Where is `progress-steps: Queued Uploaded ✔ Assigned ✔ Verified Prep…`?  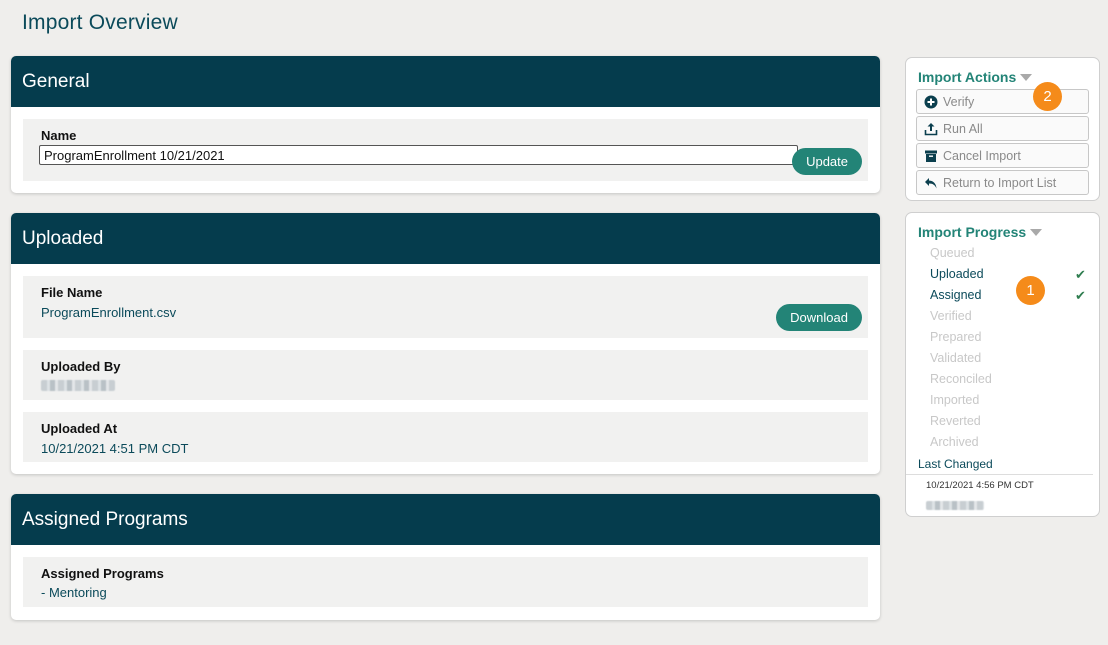 progress-steps: Queued Uploaded ✔ Assigned ✔ Verified Prep… is located at coordinates (1002, 346).